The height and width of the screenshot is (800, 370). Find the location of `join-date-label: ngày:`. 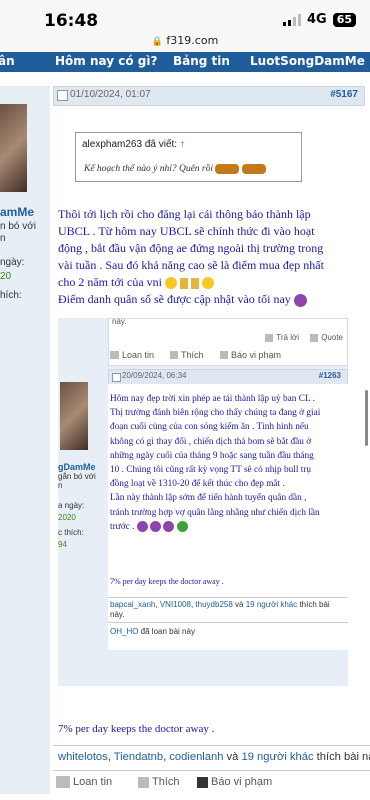

join-date-label: ngày: is located at coordinates (12, 262).